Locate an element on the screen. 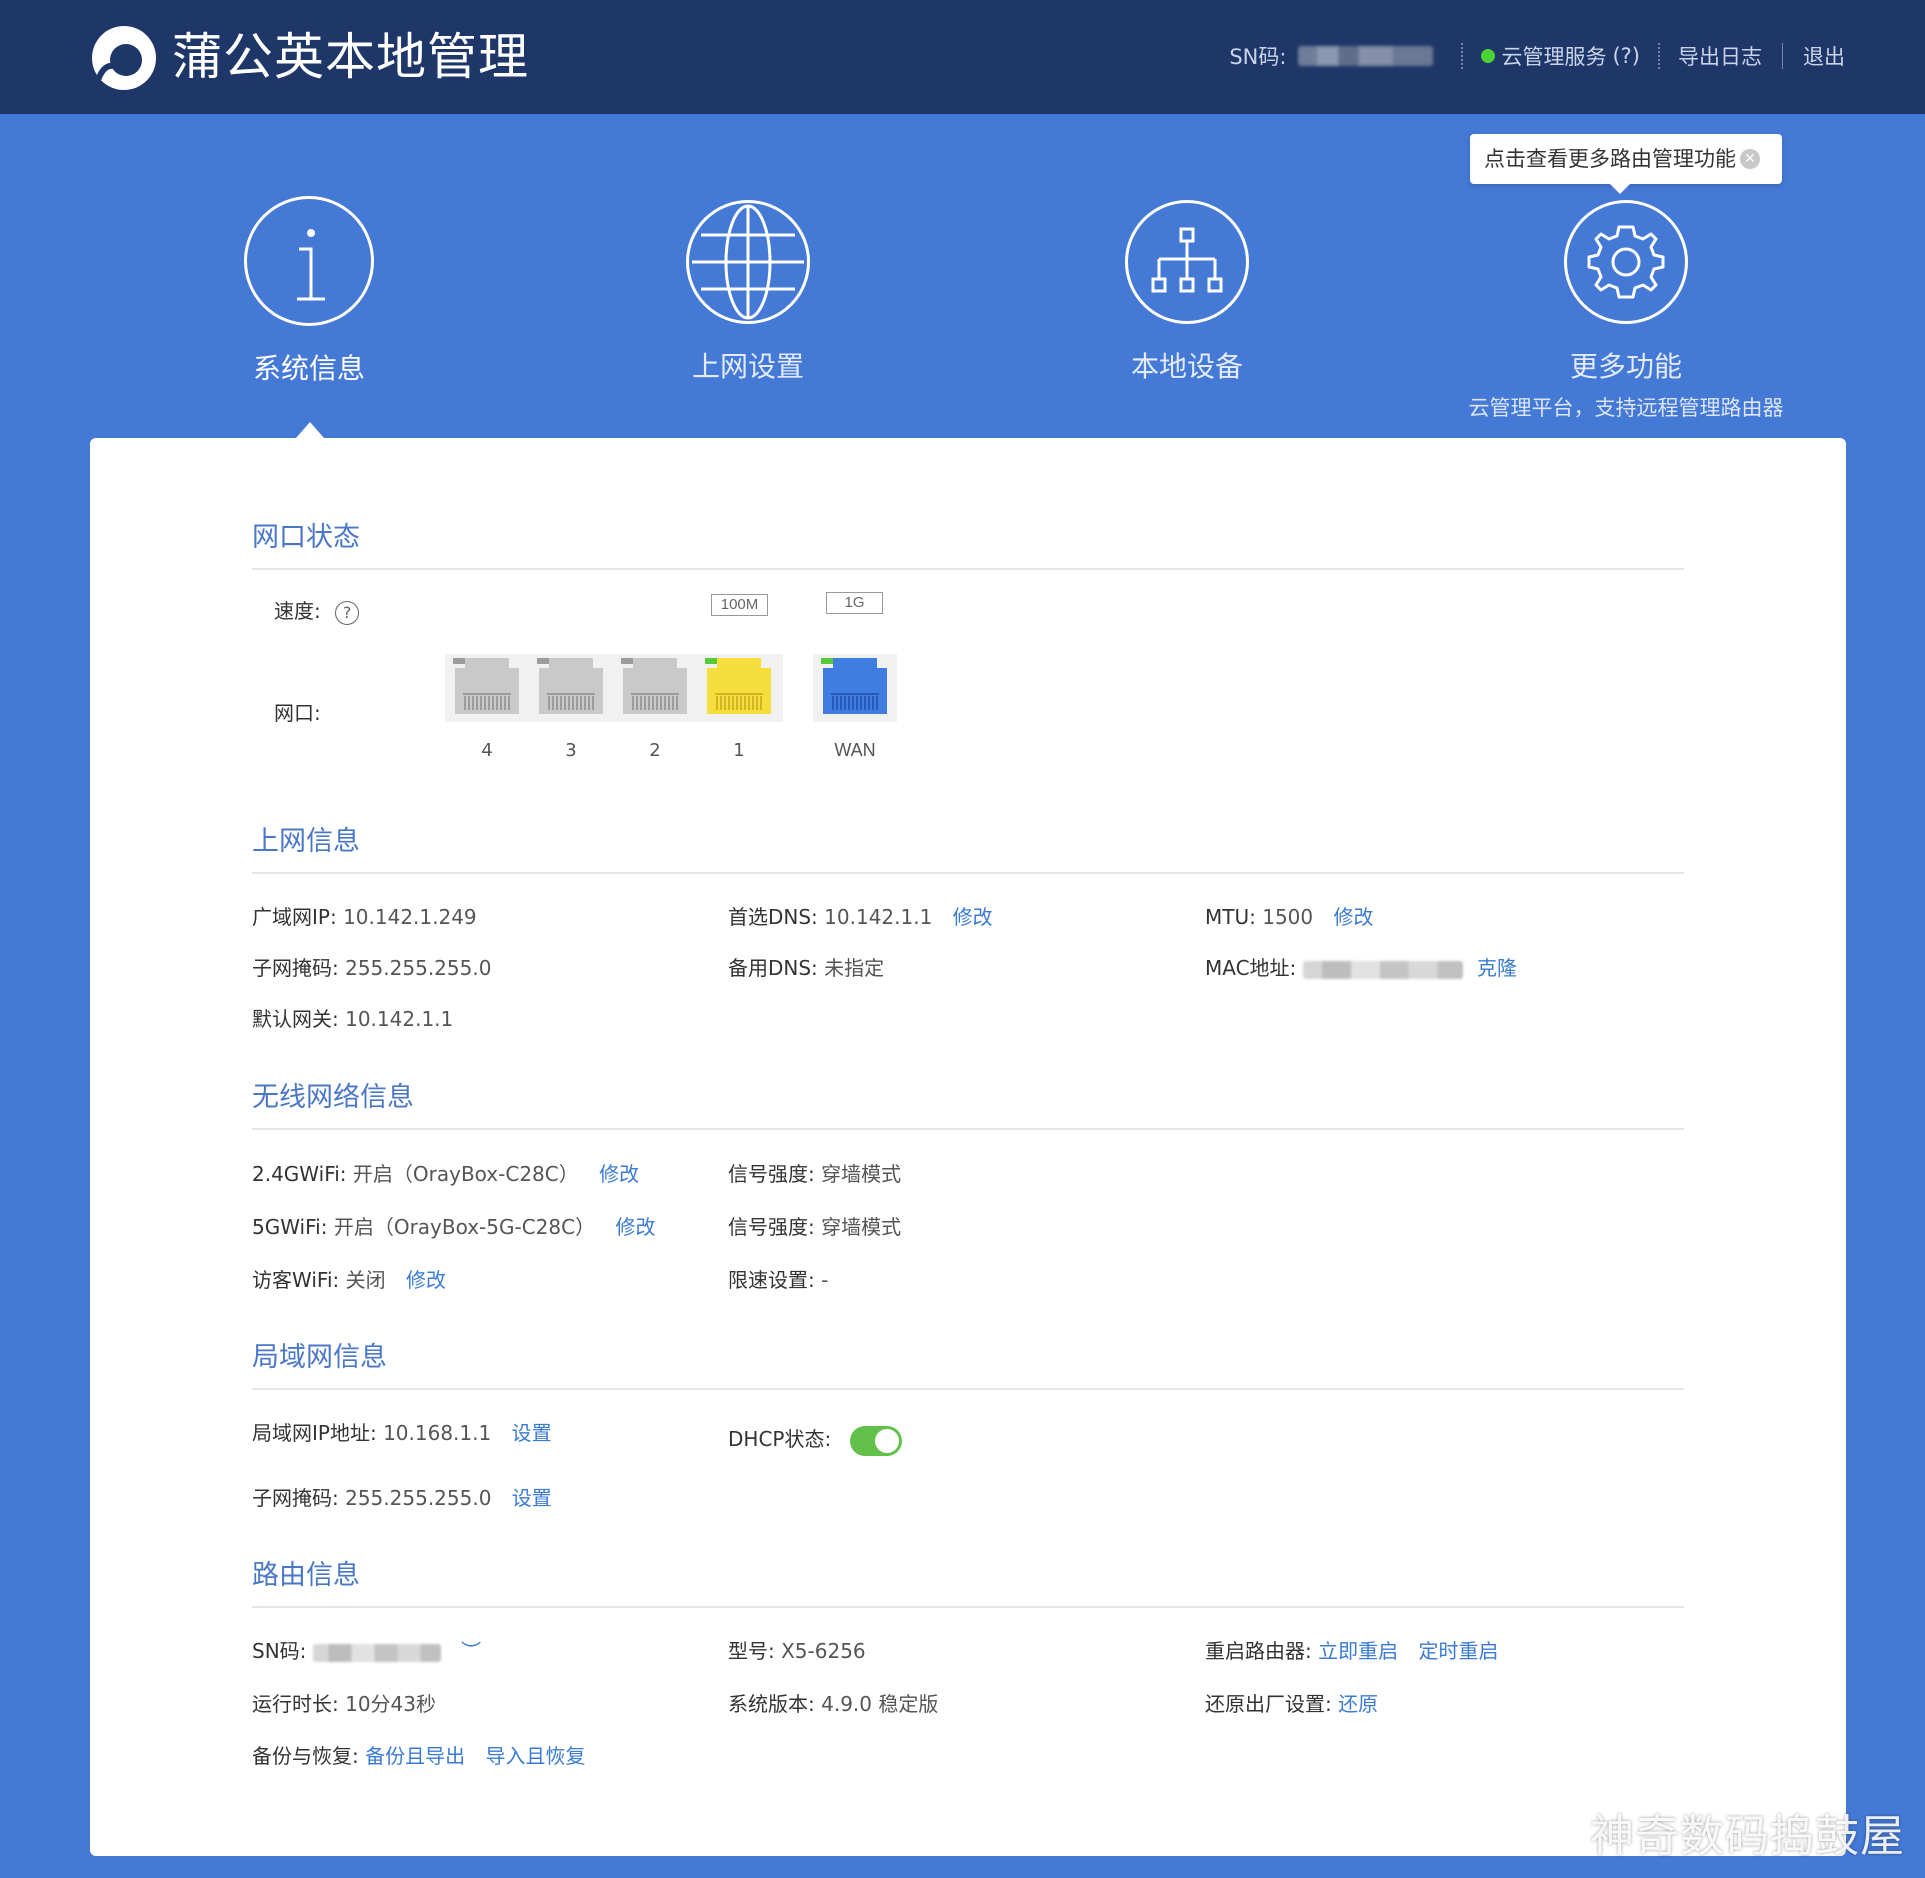 The image size is (1925, 1878). sn-value-redacted is located at coordinates (1366, 56).